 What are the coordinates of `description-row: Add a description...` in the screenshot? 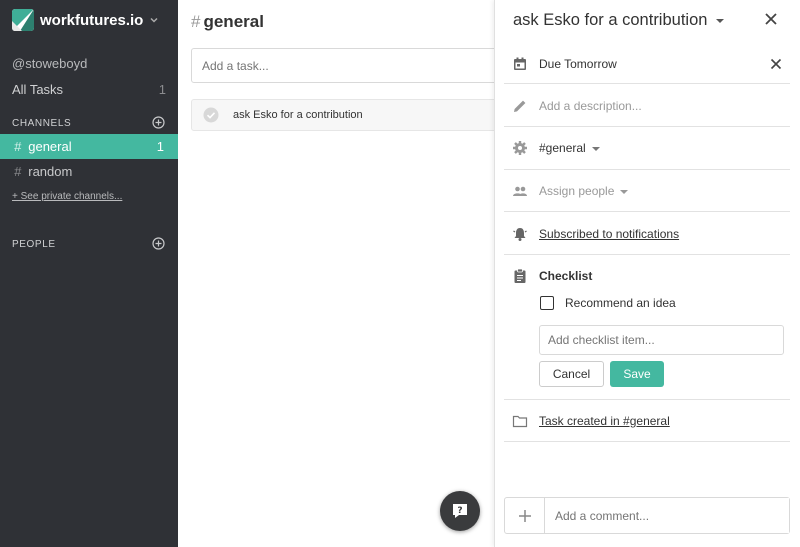 It's located at (647, 105).